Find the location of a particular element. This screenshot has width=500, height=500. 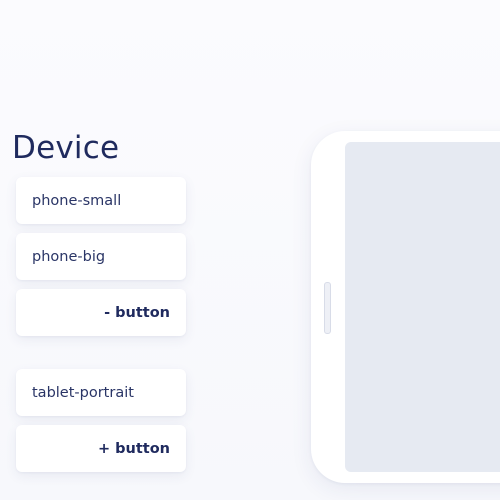

option-label: phone-small is located at coordinates (77, 200).